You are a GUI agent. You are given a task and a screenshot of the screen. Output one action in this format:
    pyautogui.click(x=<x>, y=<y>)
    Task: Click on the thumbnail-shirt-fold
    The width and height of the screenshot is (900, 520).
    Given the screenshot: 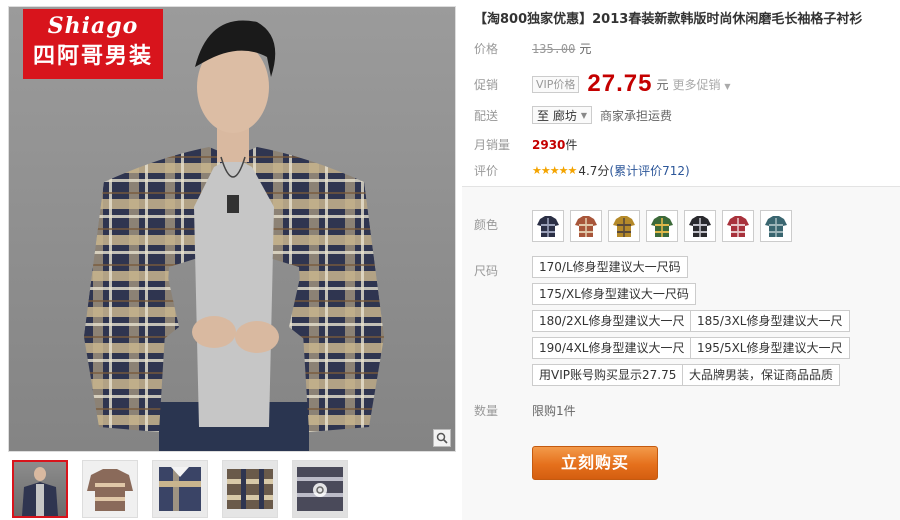 What is the action you would take?
    pyautogui.click(x=250, y=489)
    